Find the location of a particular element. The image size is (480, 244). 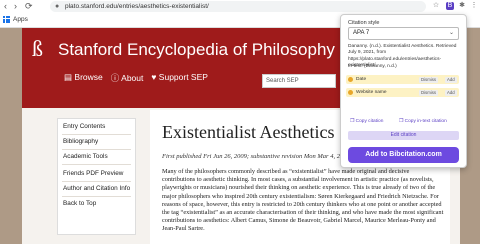

nav-support: ♥ Support SEP is located at coordinates (179, 78).